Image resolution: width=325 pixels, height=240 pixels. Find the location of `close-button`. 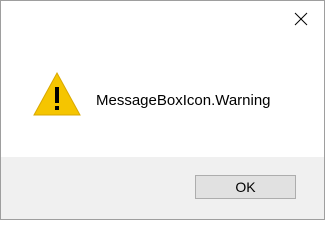

close-button is located at coordinates (301, 19).